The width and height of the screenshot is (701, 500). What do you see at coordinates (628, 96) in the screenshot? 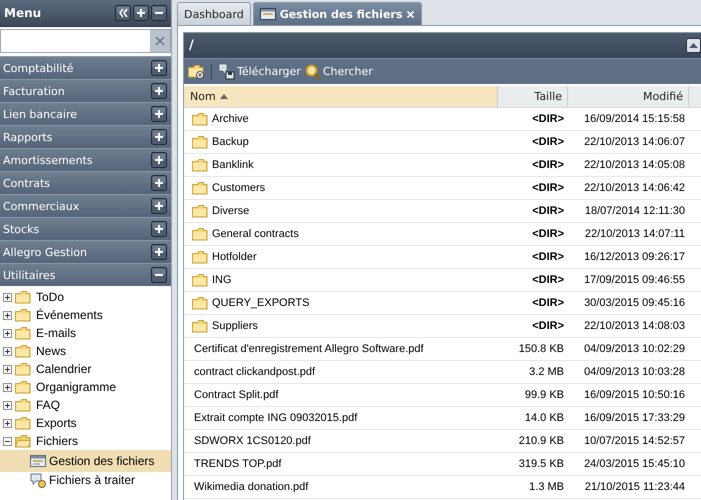
I see `column-header: Modifié` at bounding box center [628, 96].